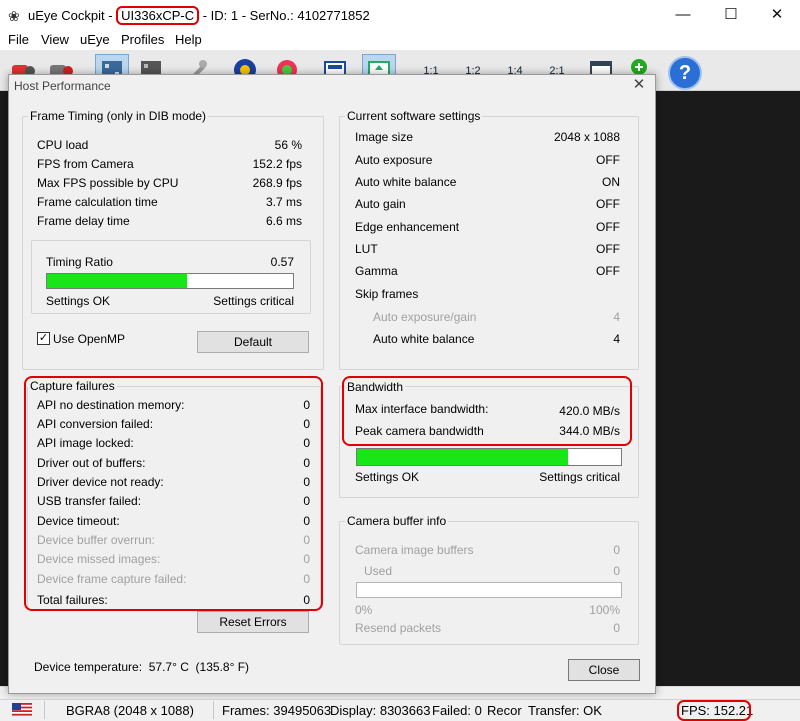 Image resolution: width=800 pixels, height=721 pixels. What do you see at coordinates (188, 40) in the screenshot?
I see `menu-help: Help` at bounding box center [188, 40].